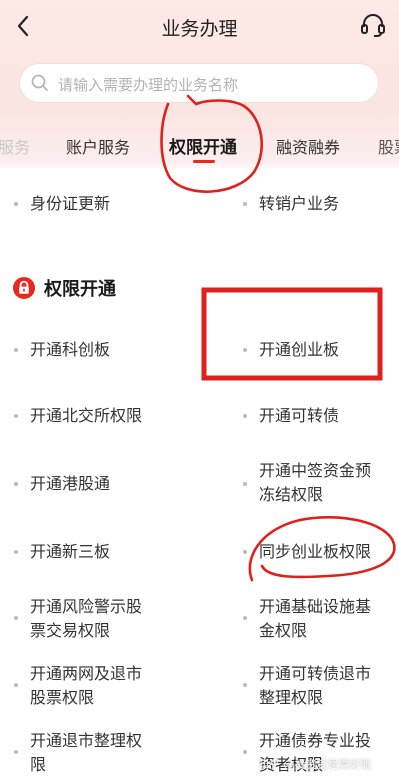  Describe the element at coordinates (315, 606) in the screenshot. I see `item-label-line1: 开通基础设施基` at that location.